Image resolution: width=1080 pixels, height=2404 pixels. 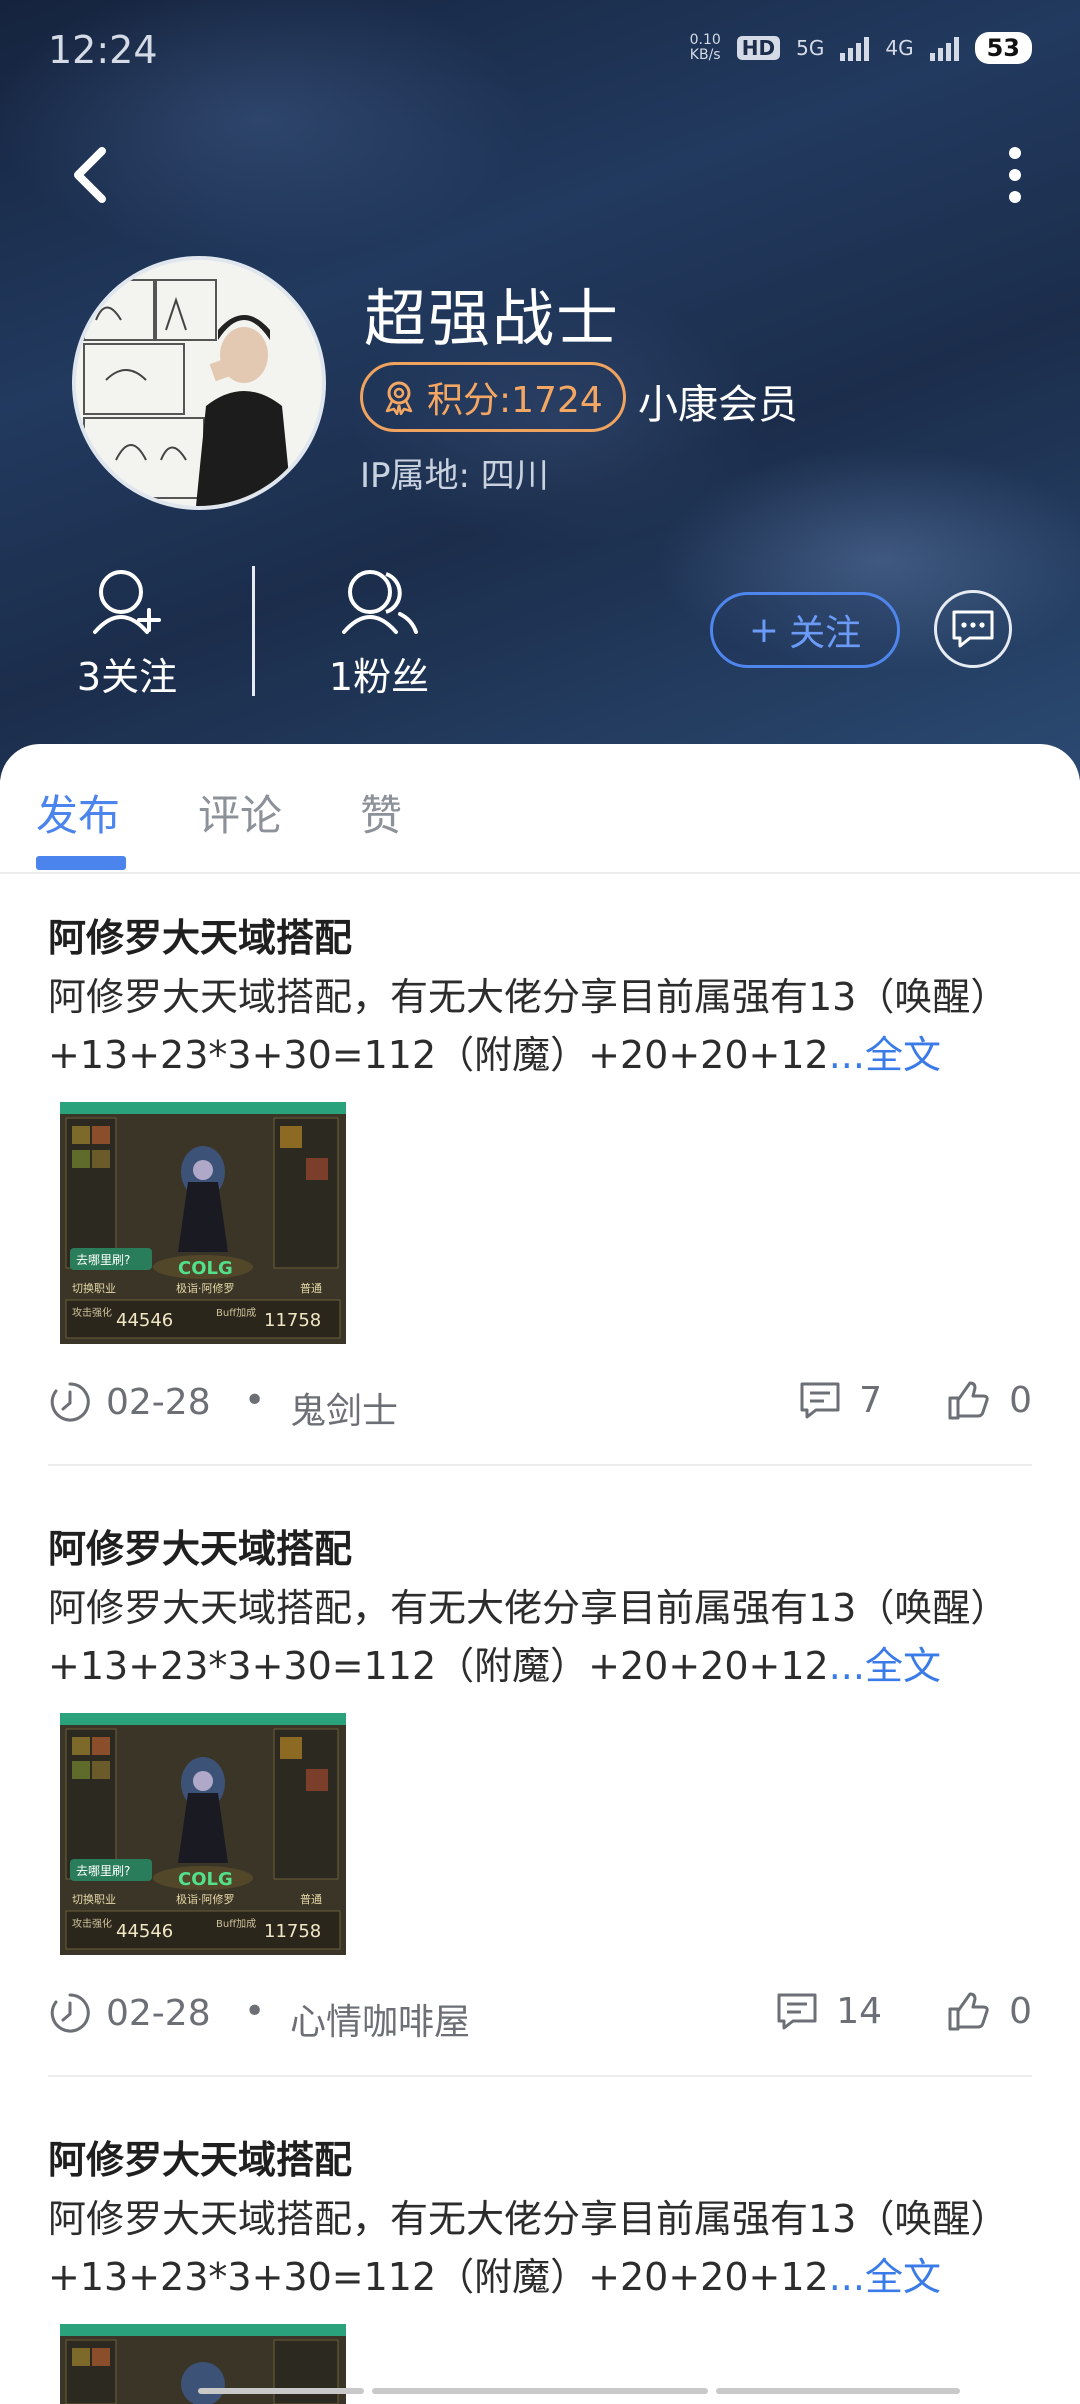 What do you see at coordinates (540, 1404) in the screenshot?
I see `post-meta: 02-28 • 鬼剑士 7 0` at bounding box center [540, 1404].